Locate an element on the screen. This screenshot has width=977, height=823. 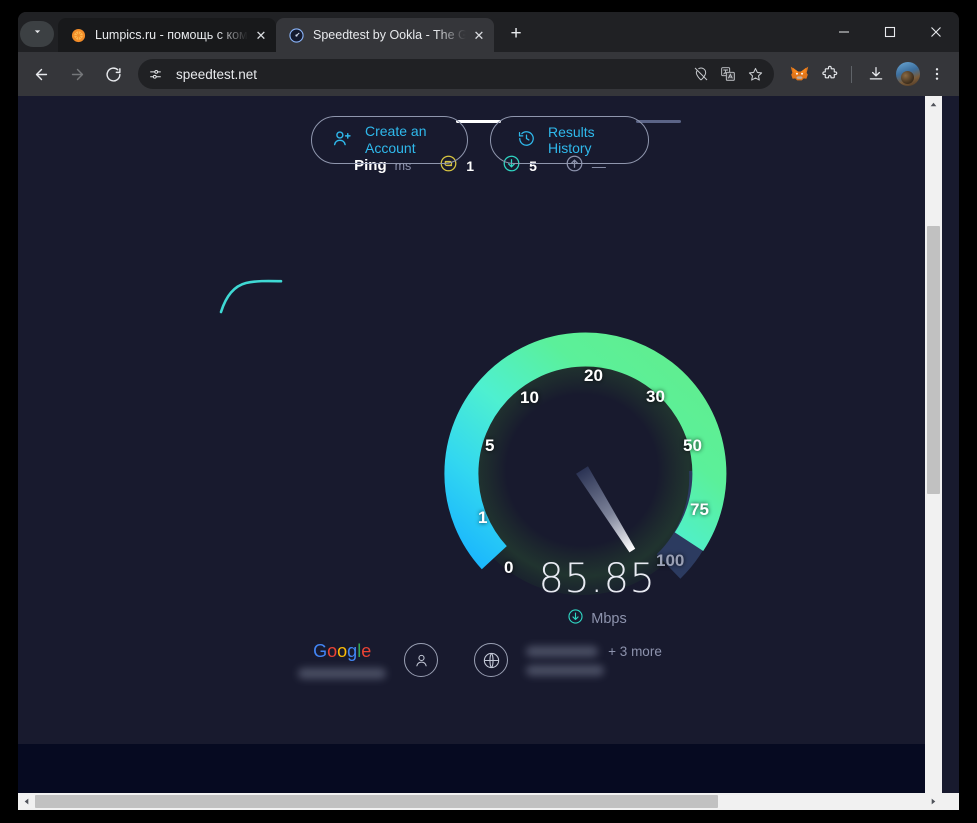
isp-name: Google is located at coordinates (342, 651).